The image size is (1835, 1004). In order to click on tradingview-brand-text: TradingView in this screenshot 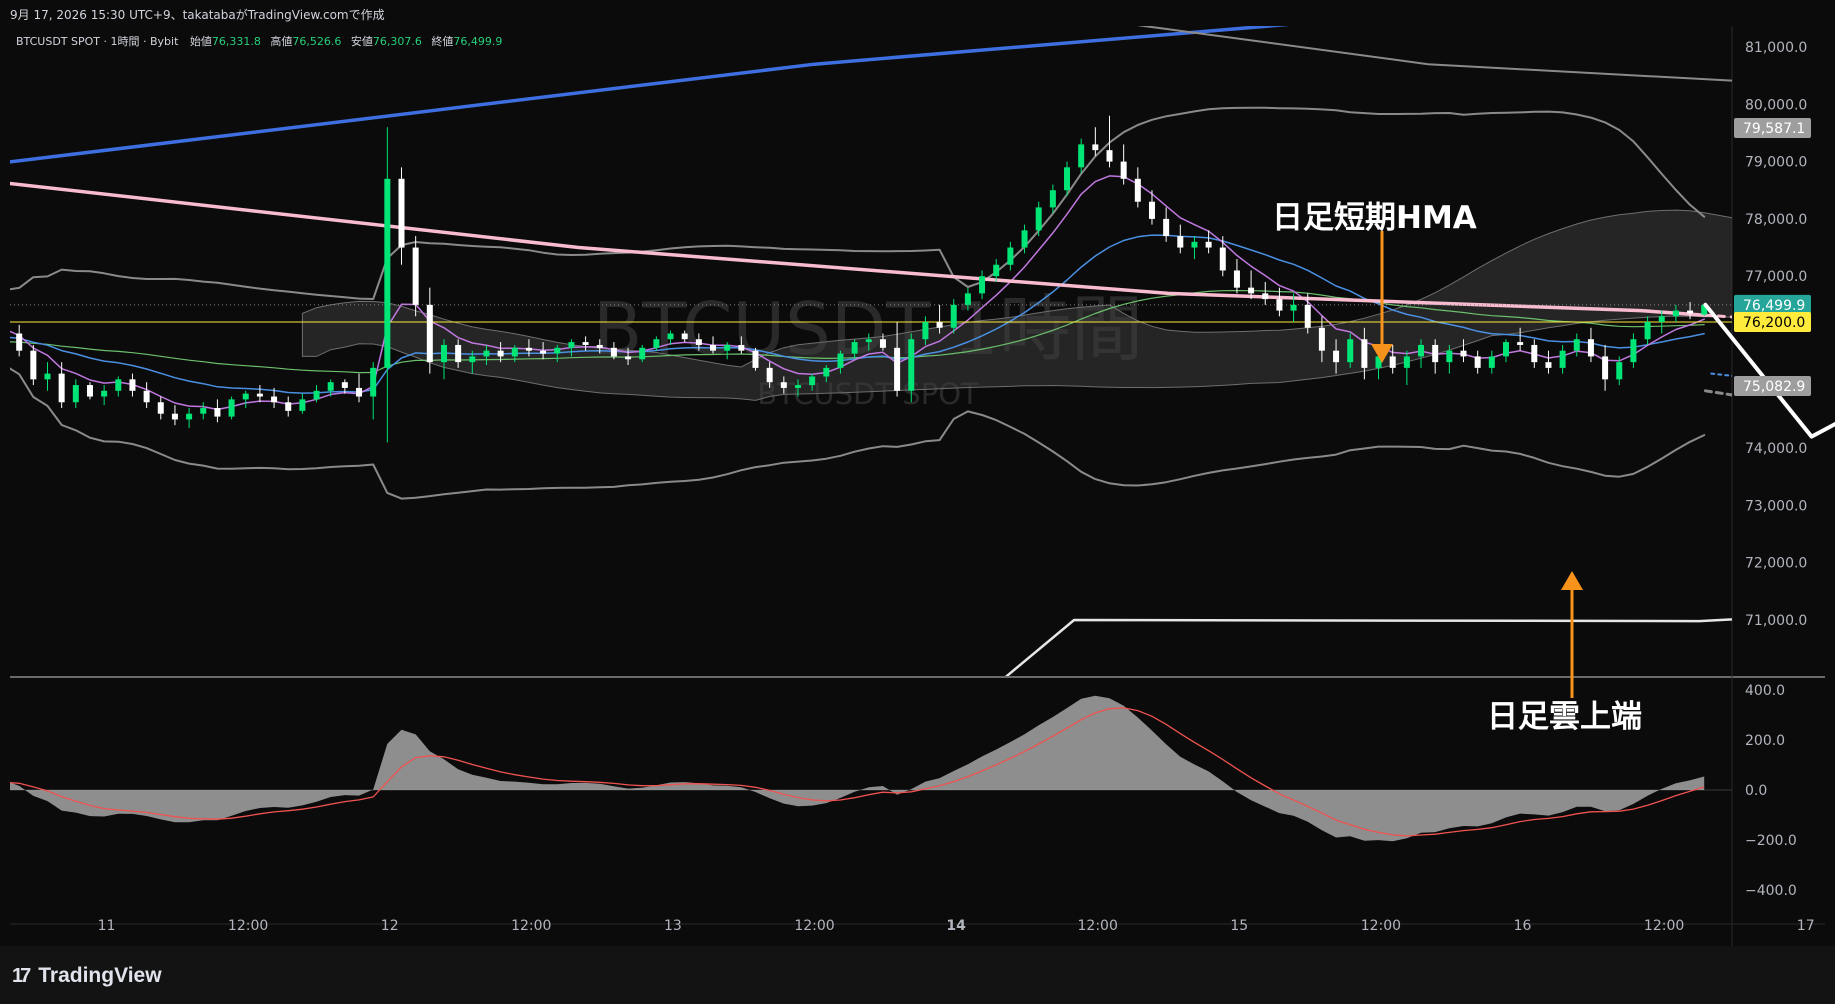, I will do `click(100, 975)`.